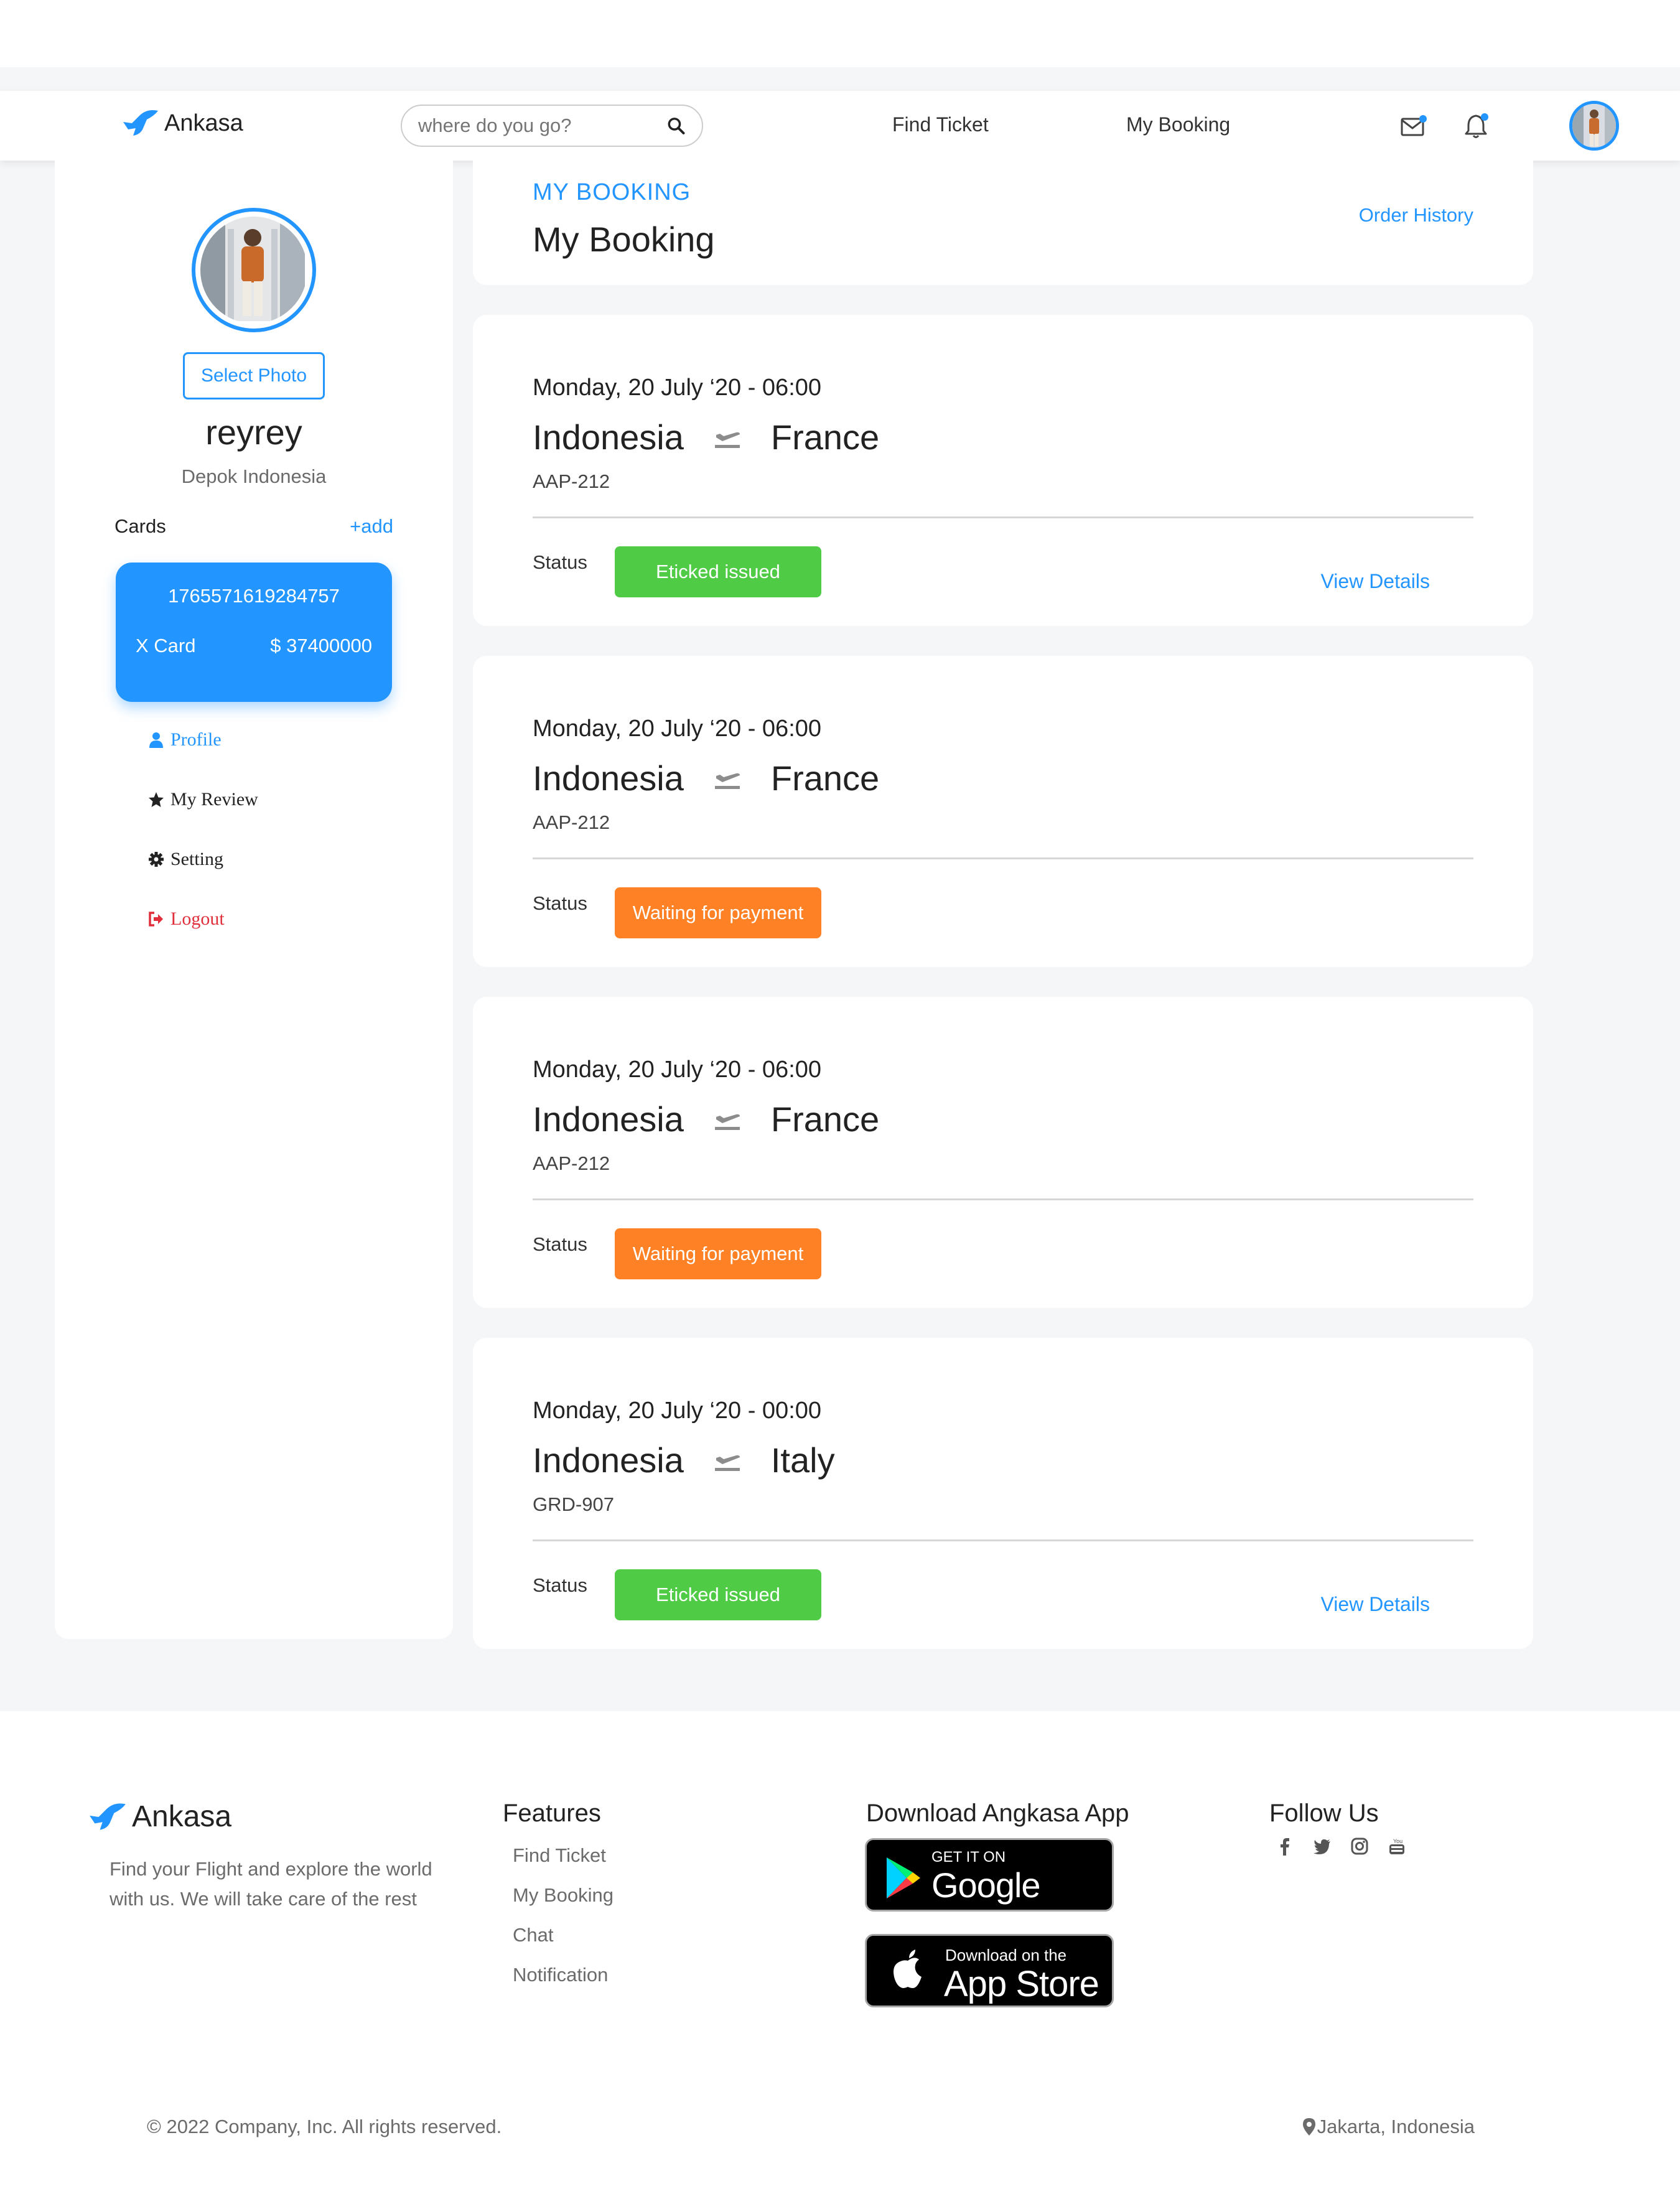  I want to click on facebook-icon, so click(1285, 1846).